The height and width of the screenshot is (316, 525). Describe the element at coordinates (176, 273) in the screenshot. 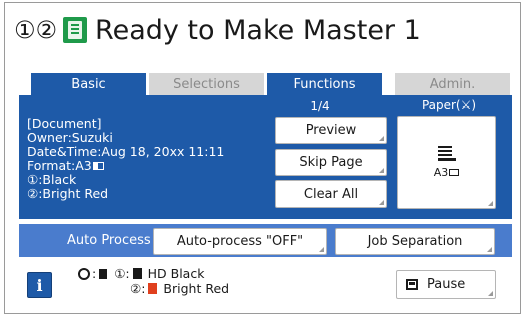

I see `drum1-ink: HD Black` at that location.